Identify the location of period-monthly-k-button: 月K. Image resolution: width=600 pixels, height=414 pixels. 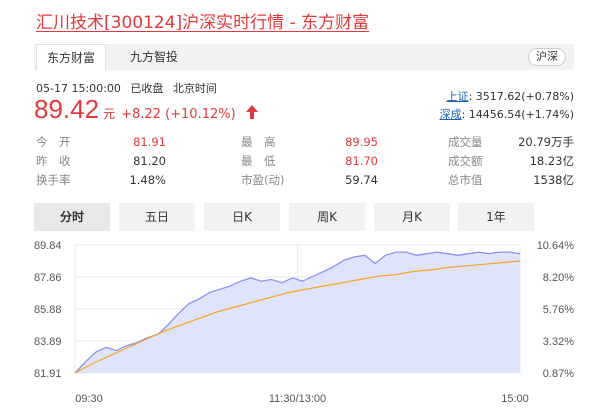
(412, 217).